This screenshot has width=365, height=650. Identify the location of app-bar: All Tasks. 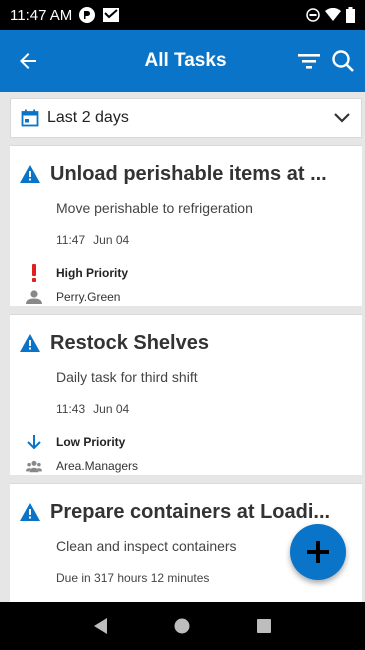
(182, 61).